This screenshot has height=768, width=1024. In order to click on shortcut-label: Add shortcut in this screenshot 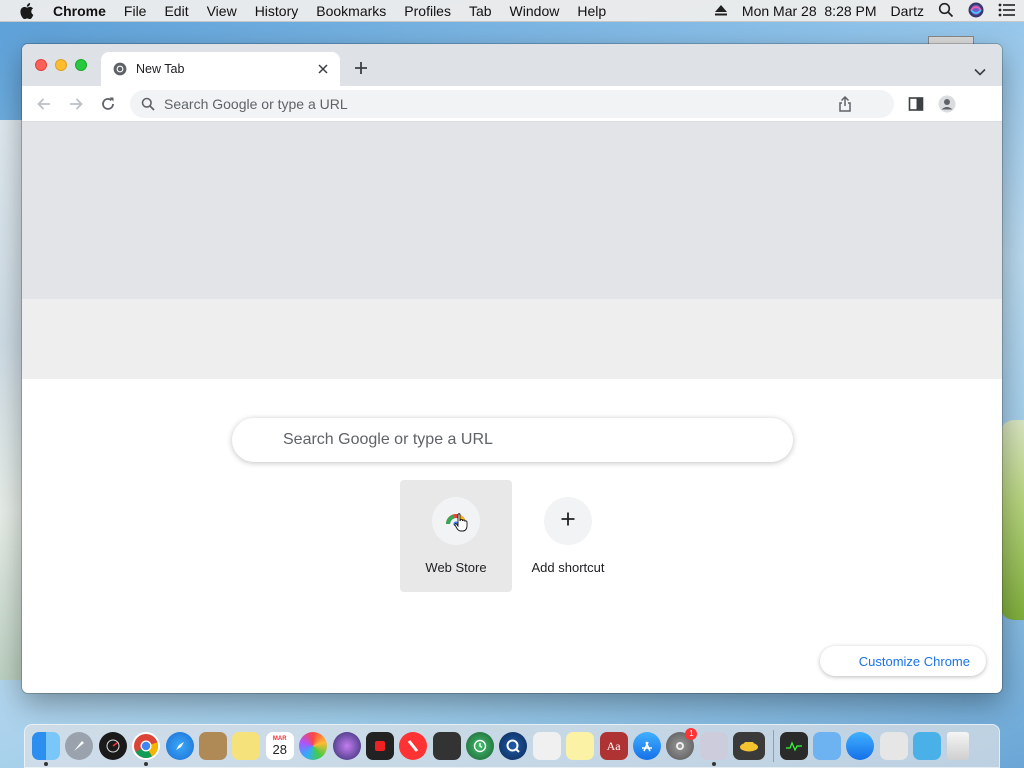, I will do `click(568, 567)`.